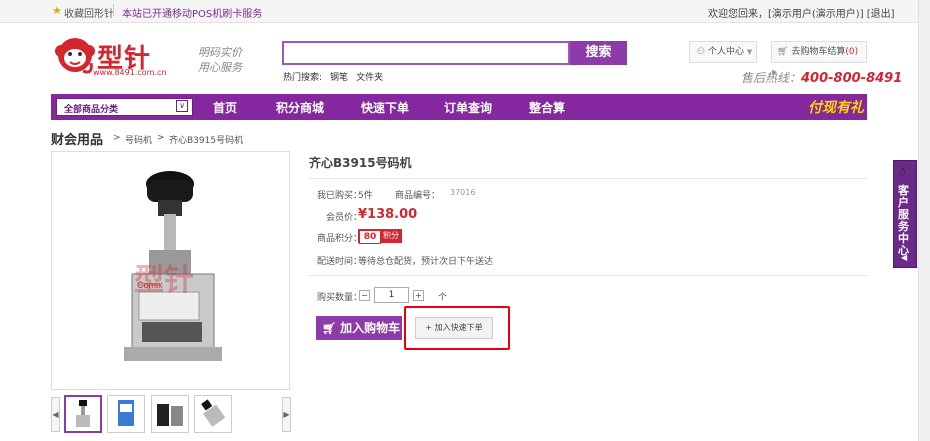 This screenshot has height=441, width=930. I want to click on chevron-down-icon: ∨, so click(182, 106).